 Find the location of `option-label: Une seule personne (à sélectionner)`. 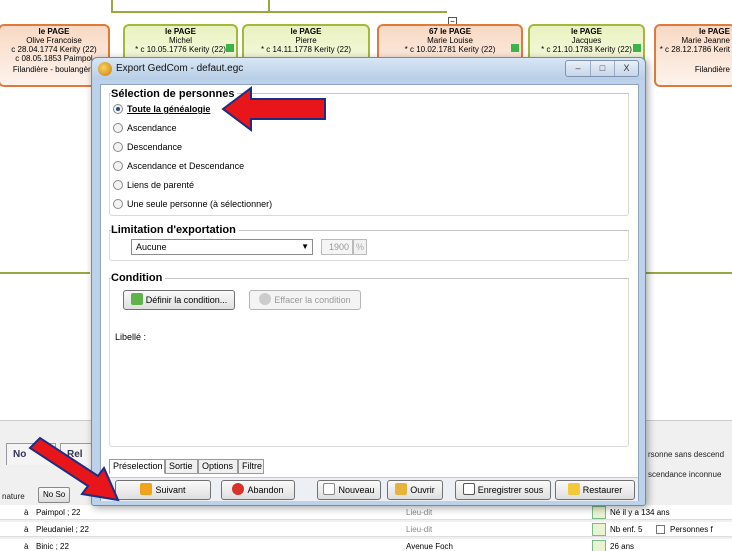

option-label: Une seule personne (à sélectionner) is located at coordinates (200, 204).